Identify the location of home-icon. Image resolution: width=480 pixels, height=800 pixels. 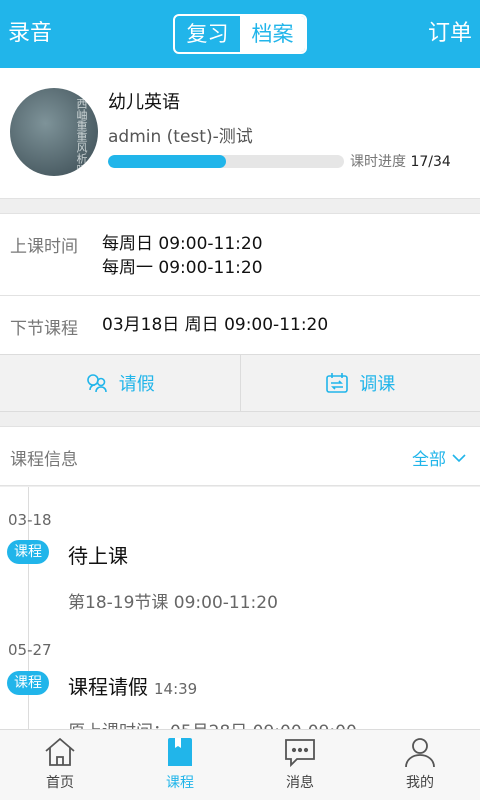
(60, 751).